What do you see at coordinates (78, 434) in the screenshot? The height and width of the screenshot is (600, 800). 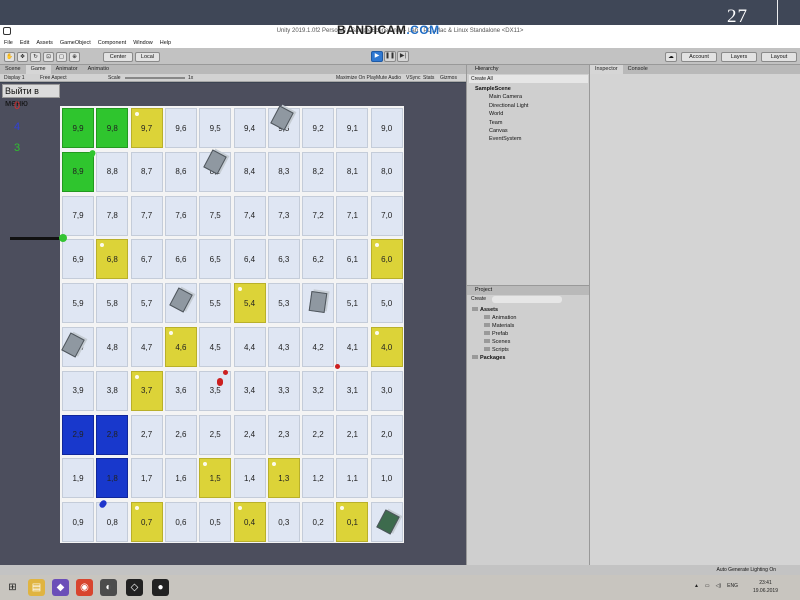 I see `board-cell: 2,9` at bounding box center [78, 434].